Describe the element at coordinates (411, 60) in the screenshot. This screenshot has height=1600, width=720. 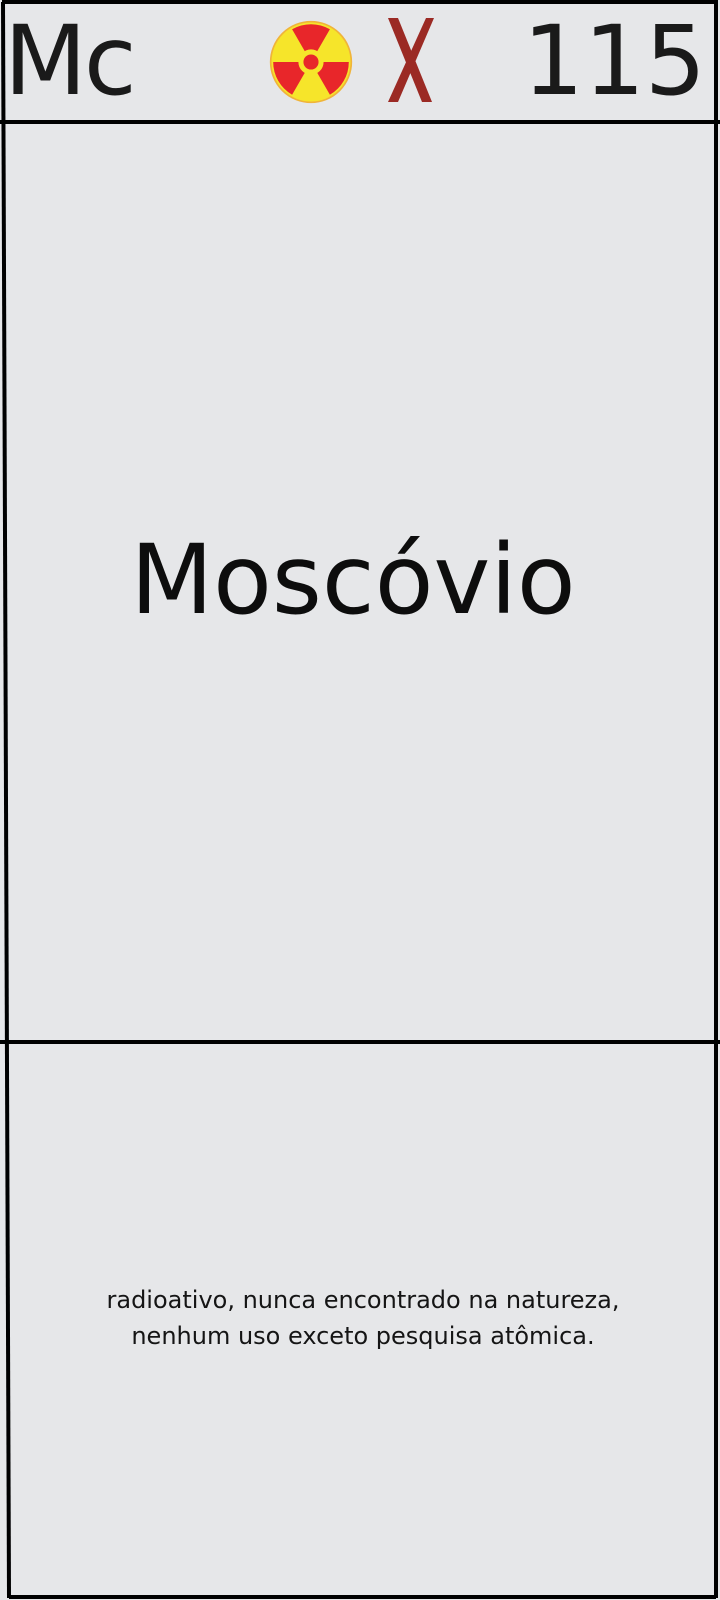
I see `x-mark-icon` at that location.